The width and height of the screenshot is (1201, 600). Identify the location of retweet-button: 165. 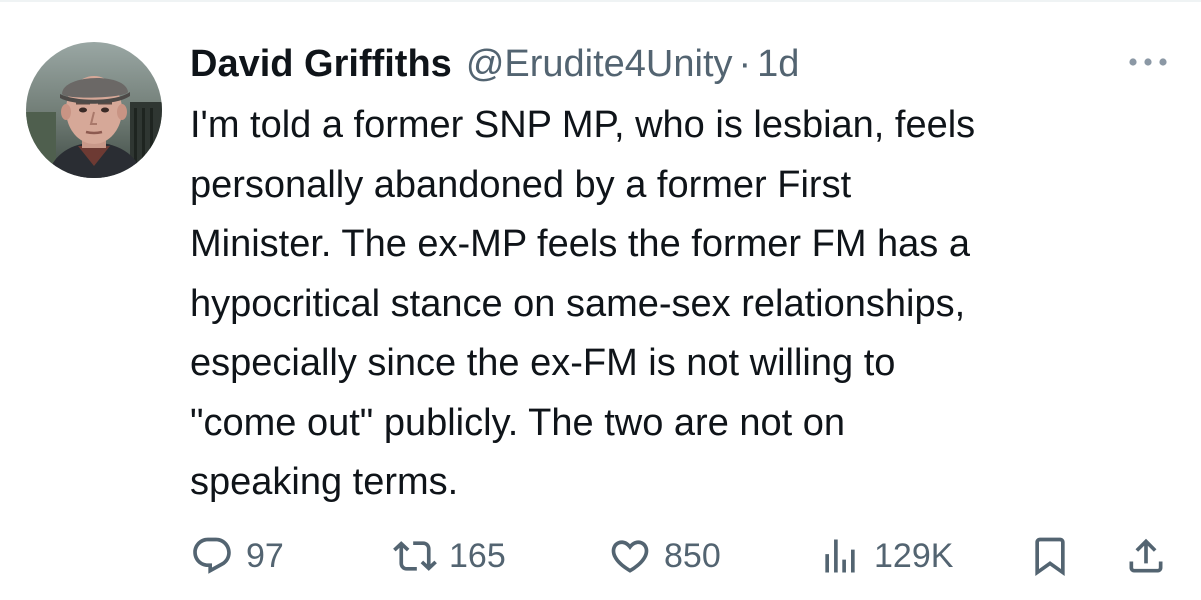
(449, 556).